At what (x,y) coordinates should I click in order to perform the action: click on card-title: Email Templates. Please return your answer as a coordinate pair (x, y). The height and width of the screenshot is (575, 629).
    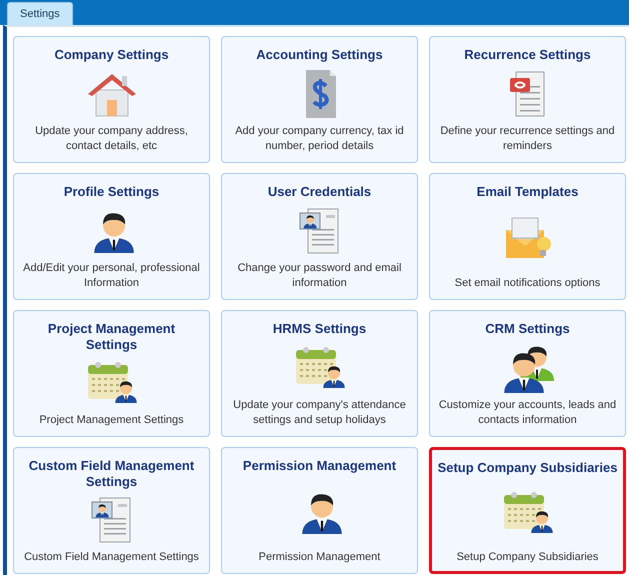
    Looking at the image, I should click on (527, 192).